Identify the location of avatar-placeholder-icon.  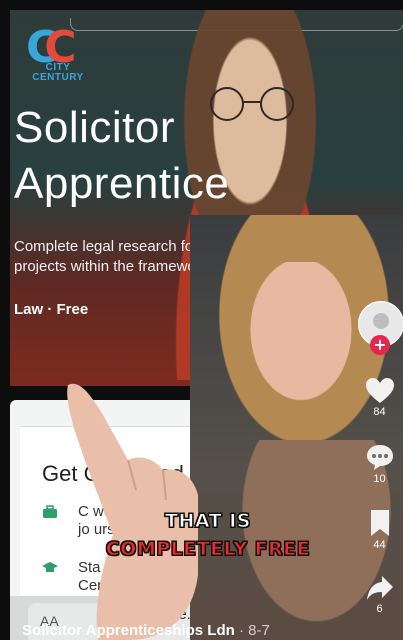
(381, 321).